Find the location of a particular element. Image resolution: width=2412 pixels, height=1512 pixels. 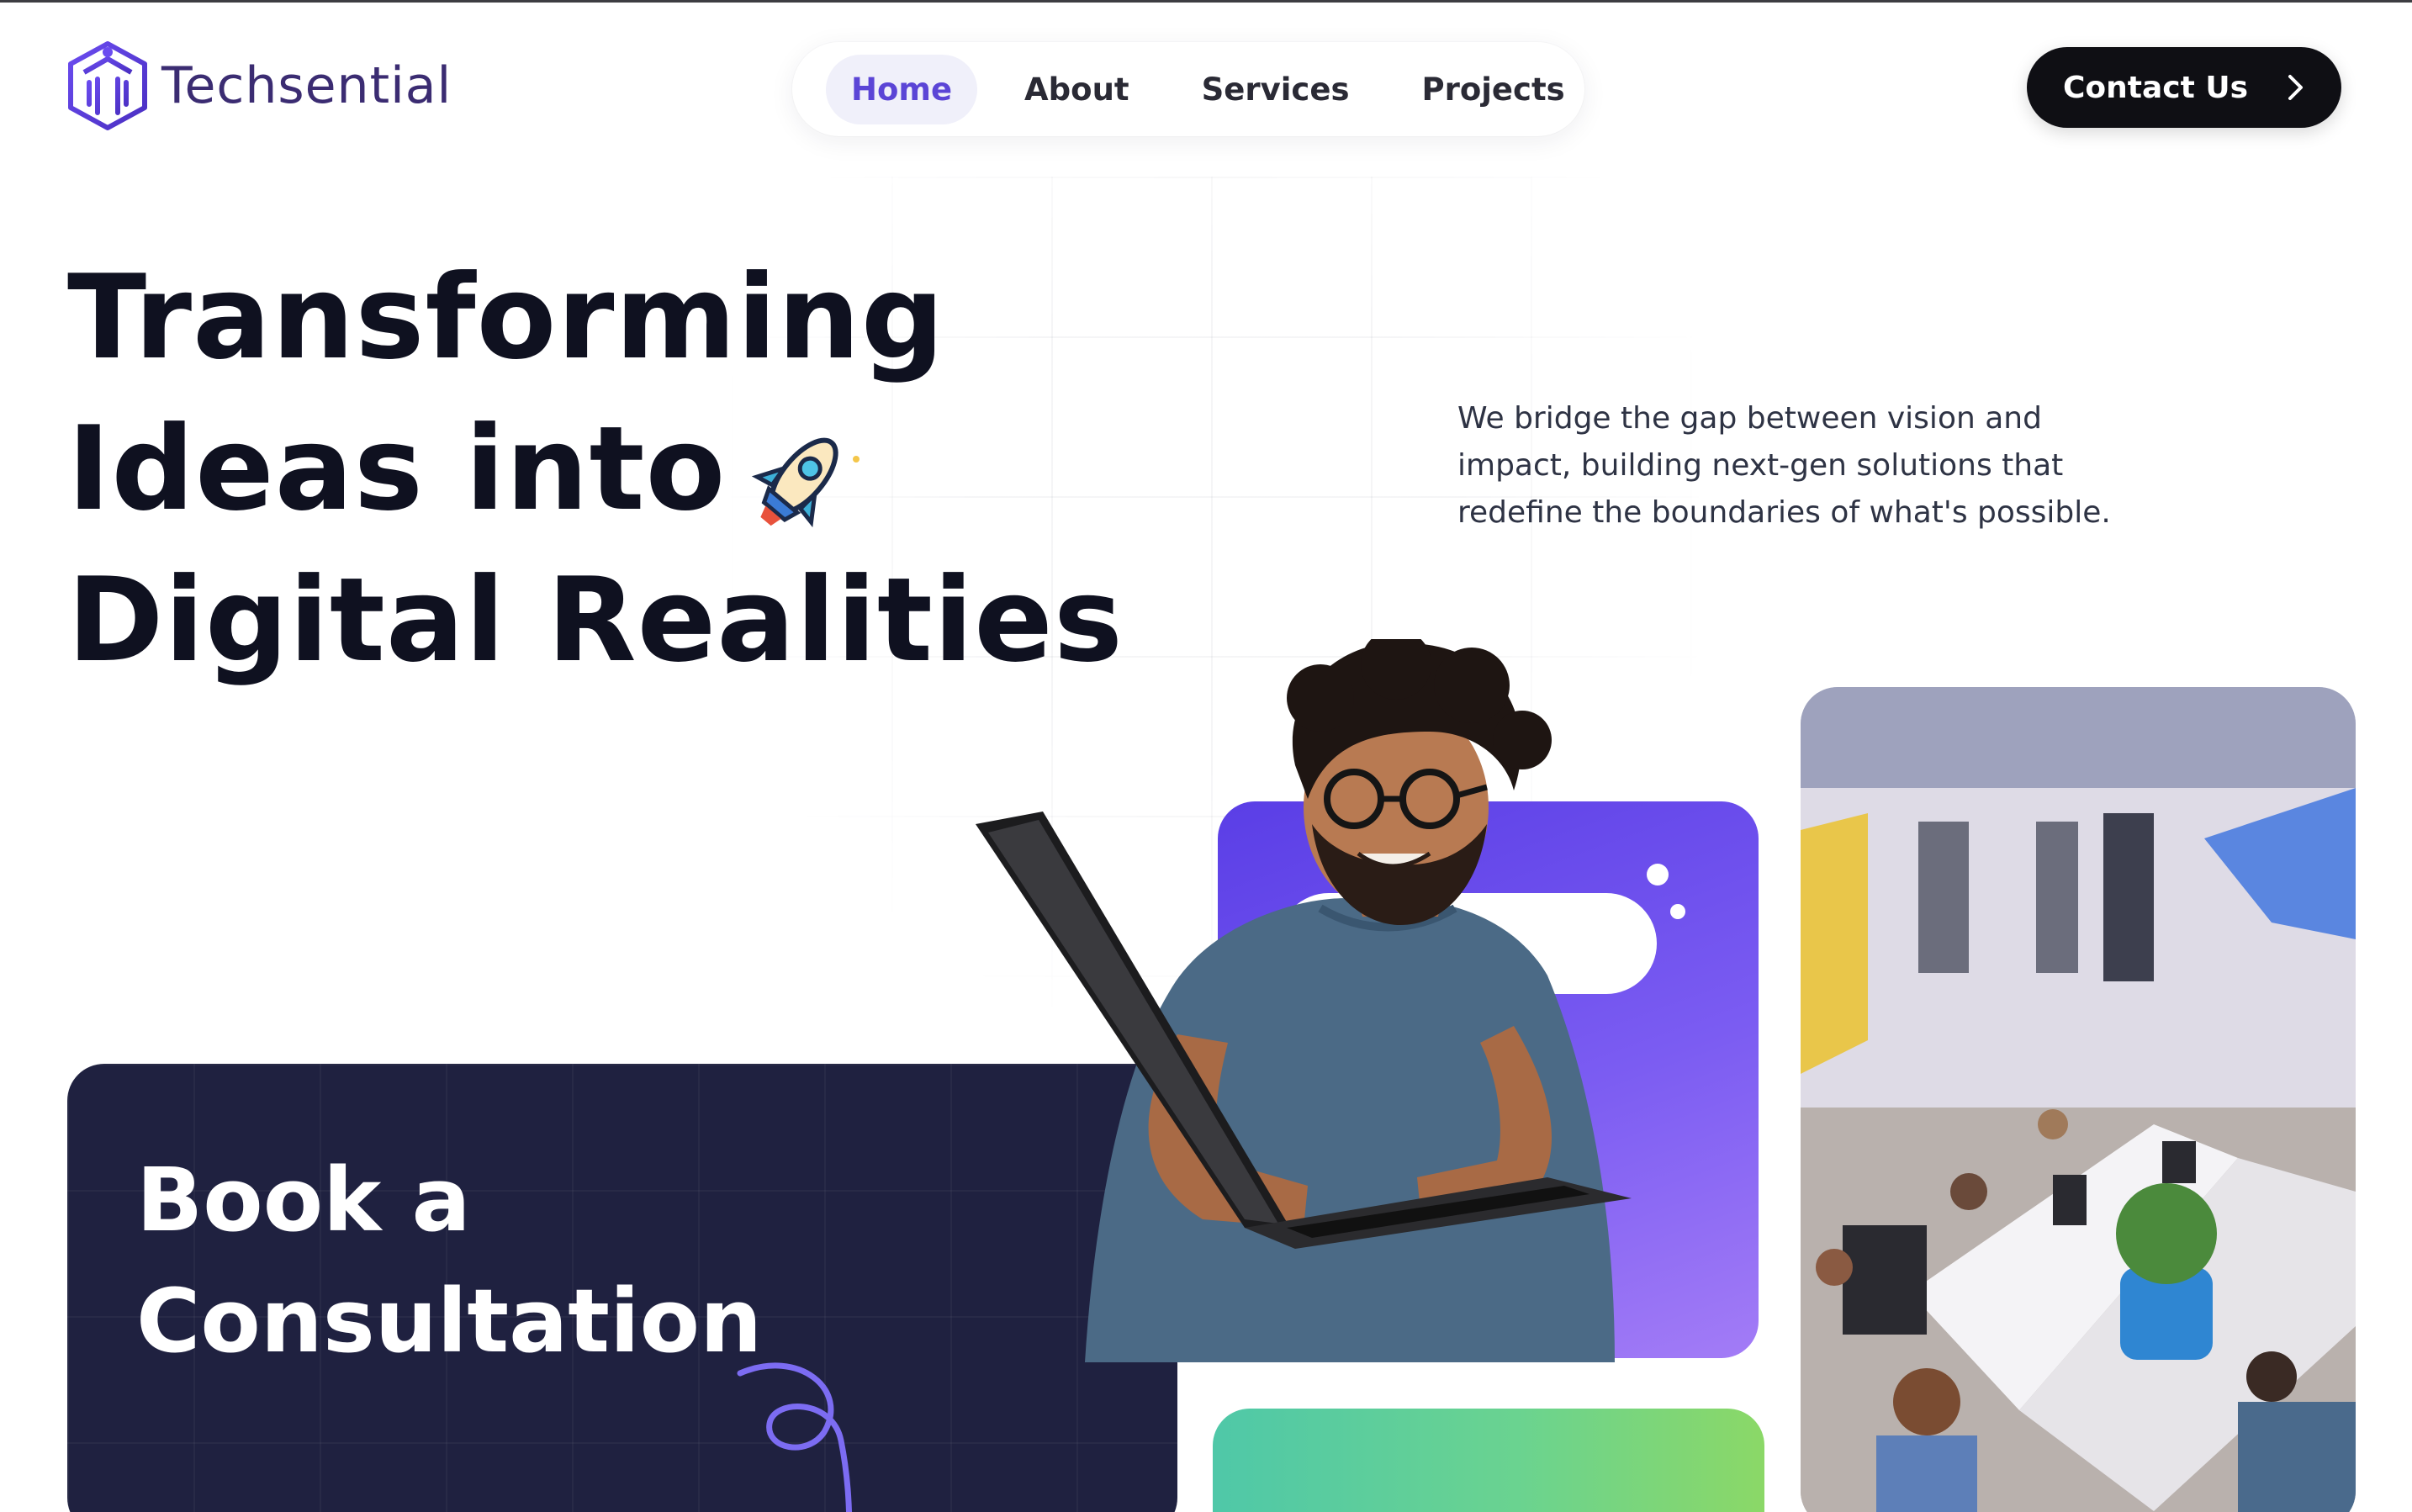

brand-logo: Techsential is located at coordinates (259, 85).